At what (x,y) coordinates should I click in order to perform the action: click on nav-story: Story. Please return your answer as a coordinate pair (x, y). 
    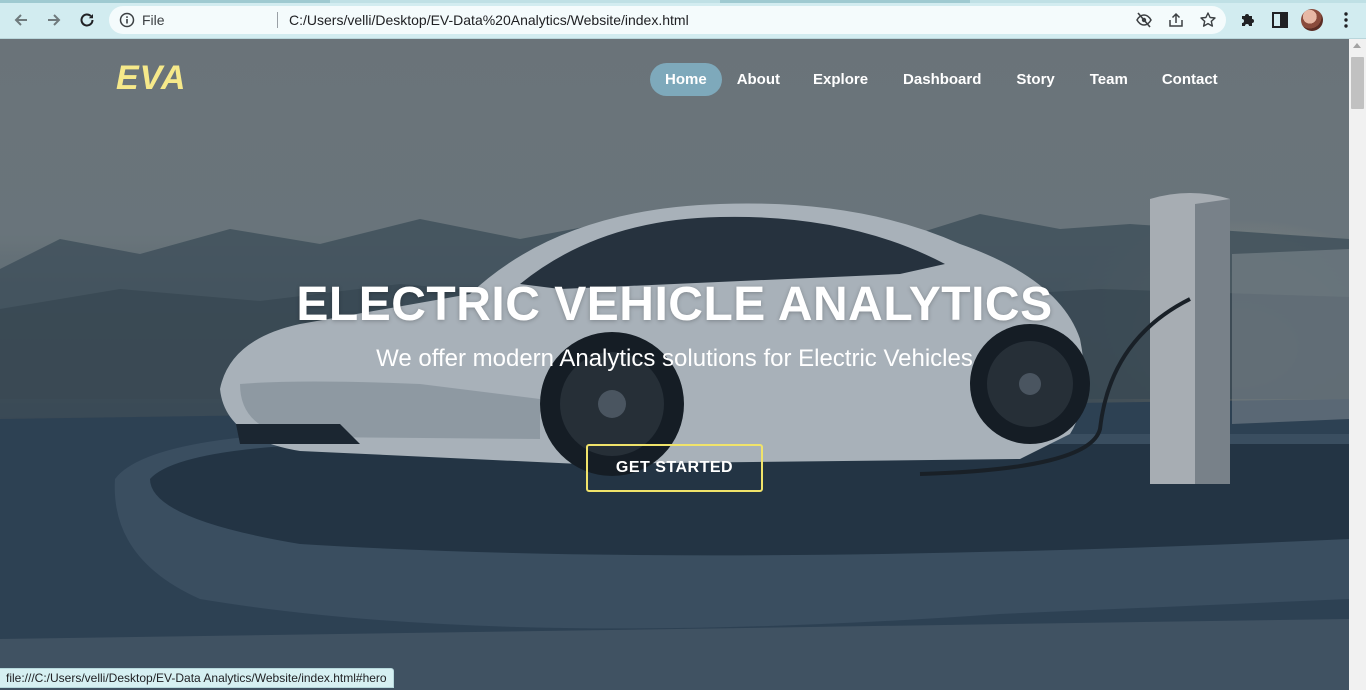
    Looking at the image, I should click on (1035, 79).